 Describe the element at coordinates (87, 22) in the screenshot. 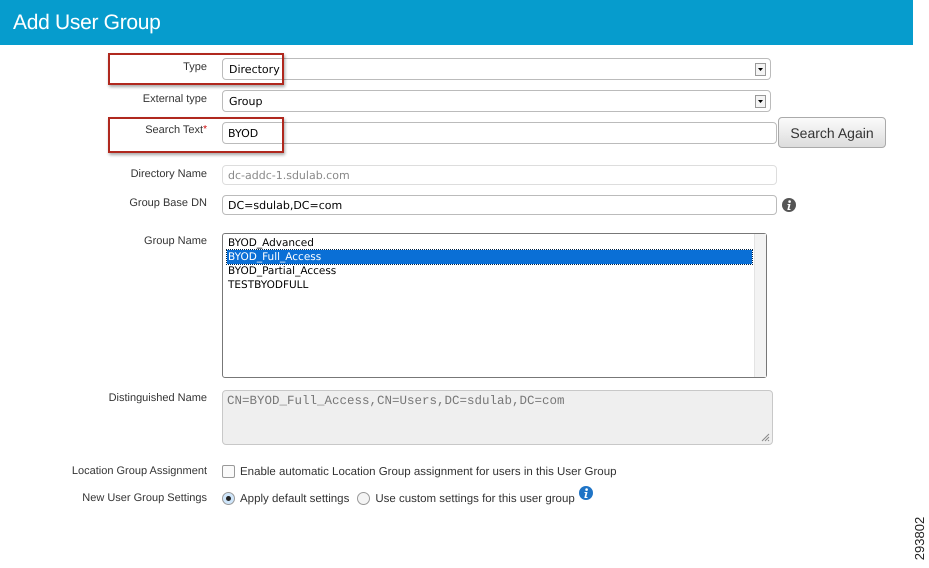

I see `page-title: Add User Group` at that location.